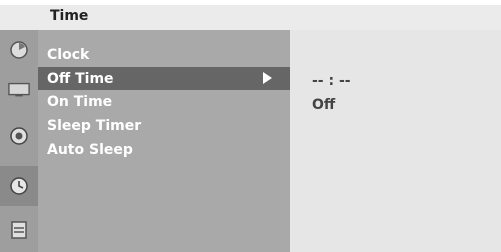  What do you see at coordinates (323, 105) in the screenshot?
I see `off-time-state: Off` at bounding box center [323, 105].